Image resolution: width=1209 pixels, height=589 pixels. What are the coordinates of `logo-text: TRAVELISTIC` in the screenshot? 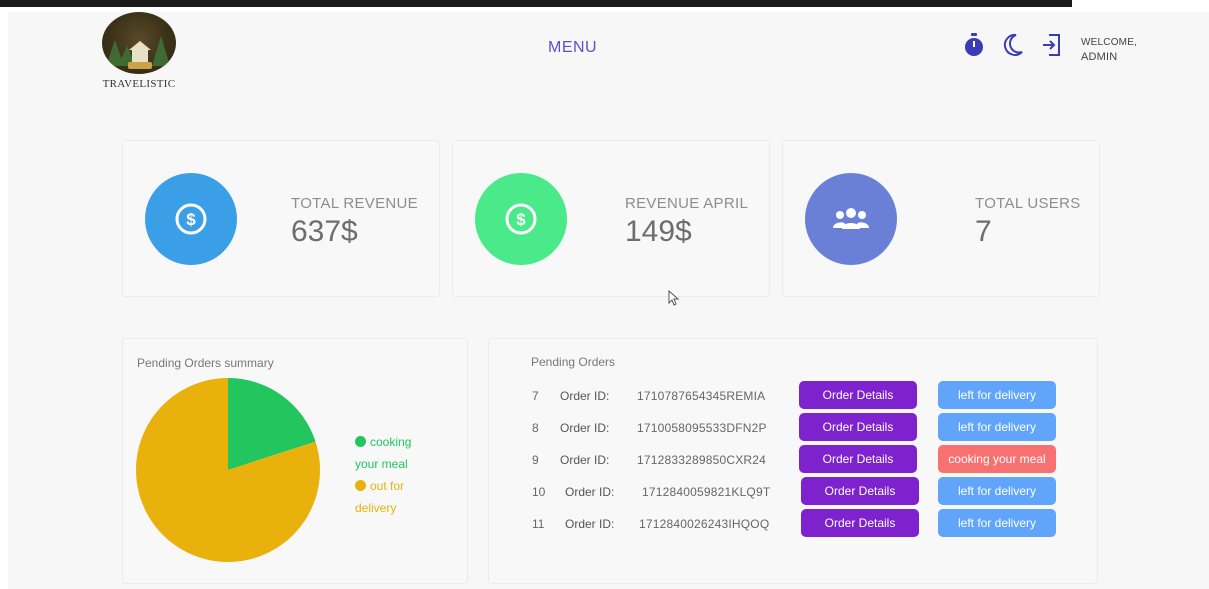 It's located at (139, 84).